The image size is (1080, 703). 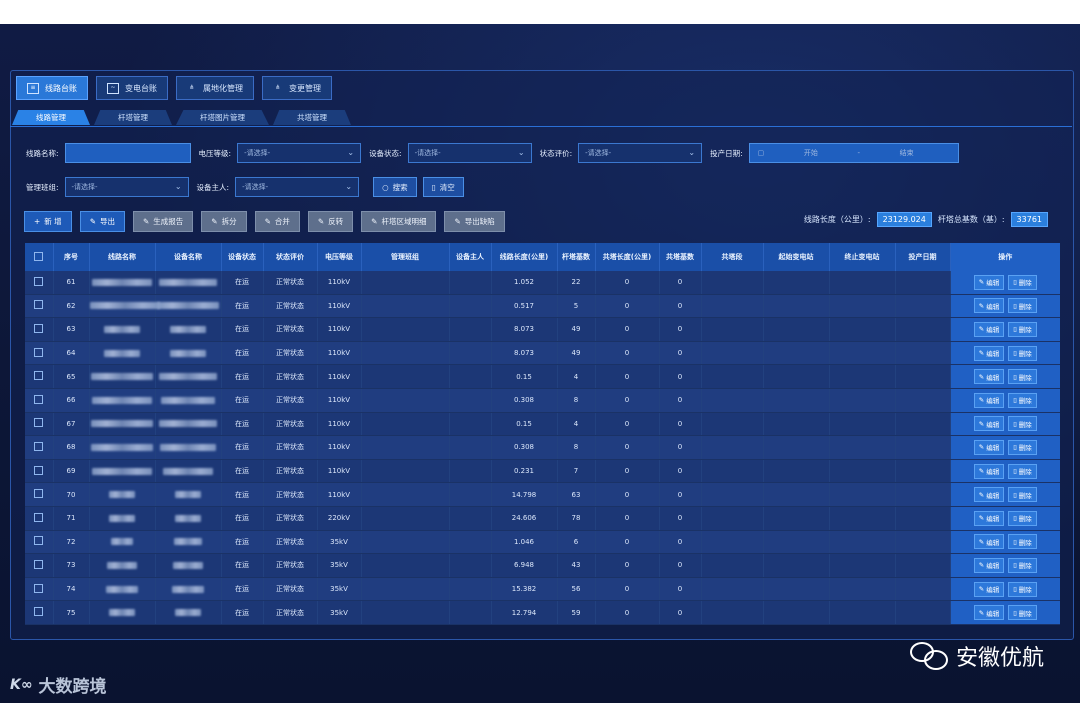 I want to click on table-row: 75 在运 正常状态 35kV 12.794 59 0 0 ✎ 编辑 ▯ 删除, so click(x=542, y=612).